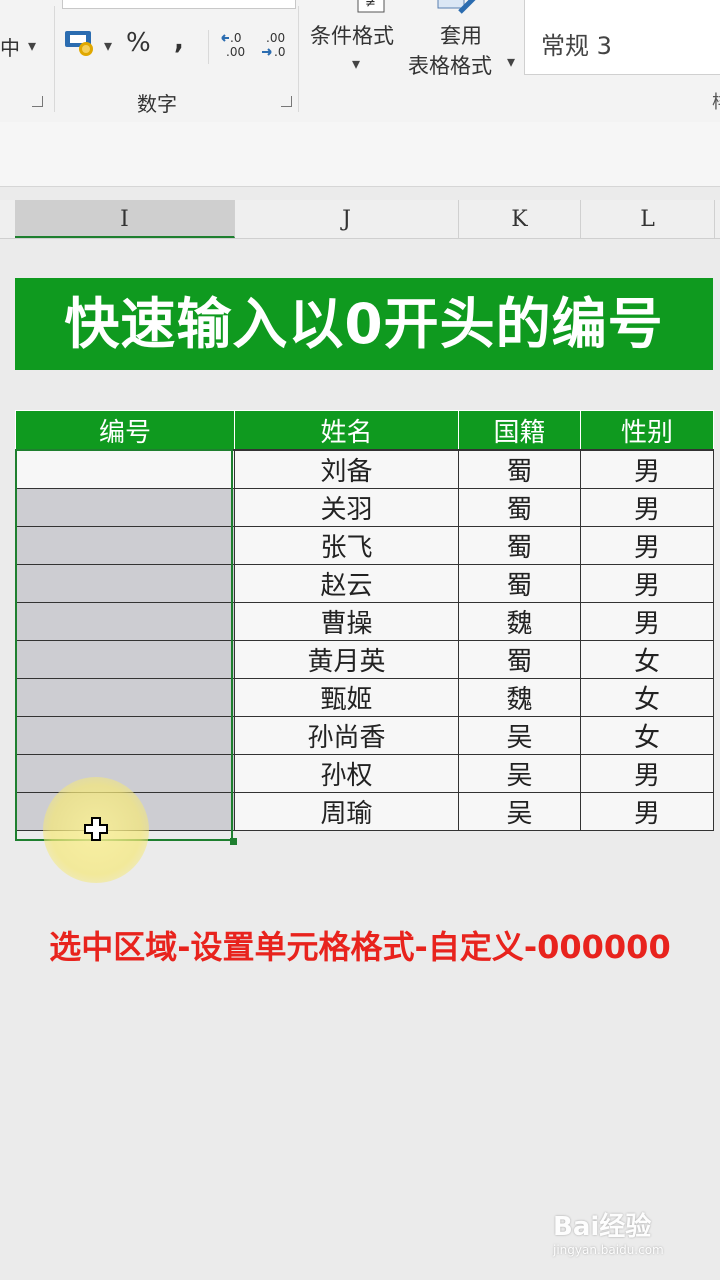 Image resolution: width=720 pixels, height=1280 pixels. What do you see at coordinates (346, 430) in the screenshot?
I see `header-name: 姓名` at bounding box center [346, 430].